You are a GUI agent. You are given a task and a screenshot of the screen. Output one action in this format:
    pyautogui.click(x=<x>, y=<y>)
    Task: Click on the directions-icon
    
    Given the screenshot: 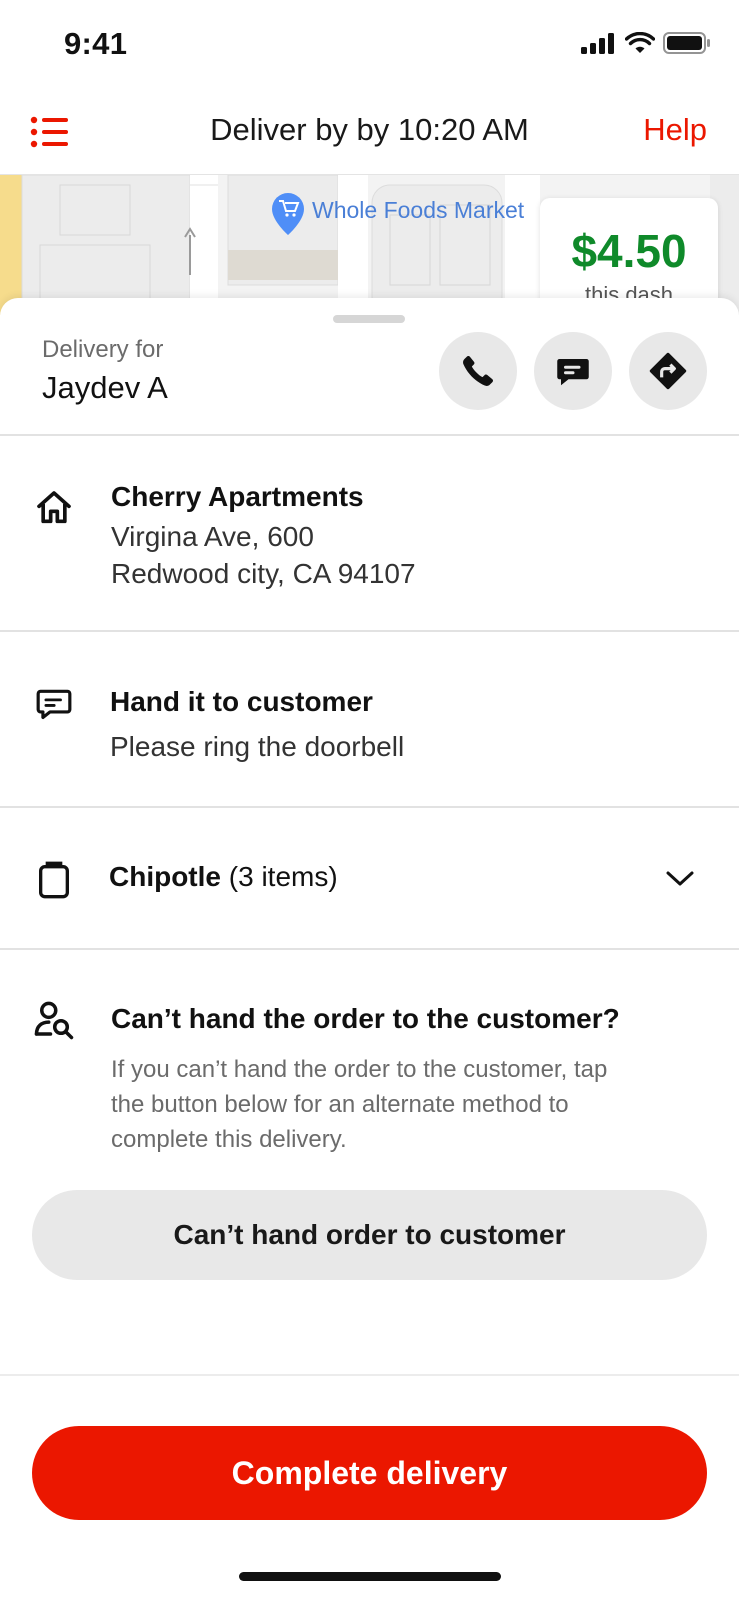 What is the action you would take?
    pyautogui.click(x=668, y=371)
    